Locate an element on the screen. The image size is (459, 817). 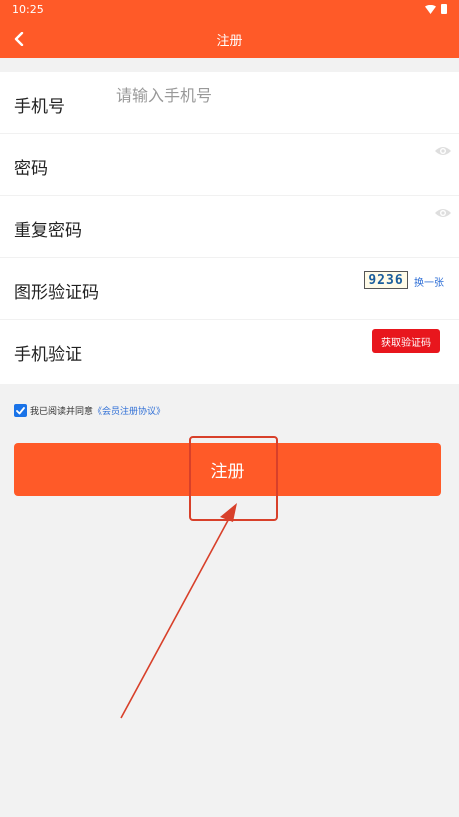
captcha-input is located at coordinates (231, 281).